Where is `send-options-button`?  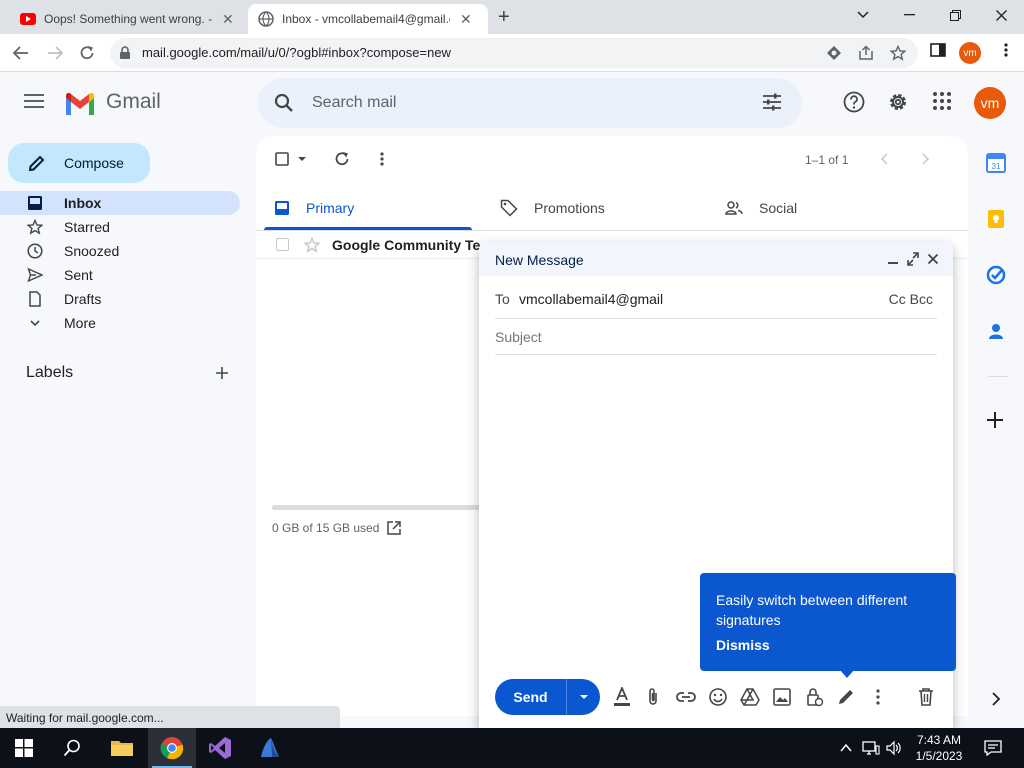
send-options-button is located at coordinates (583, 697).